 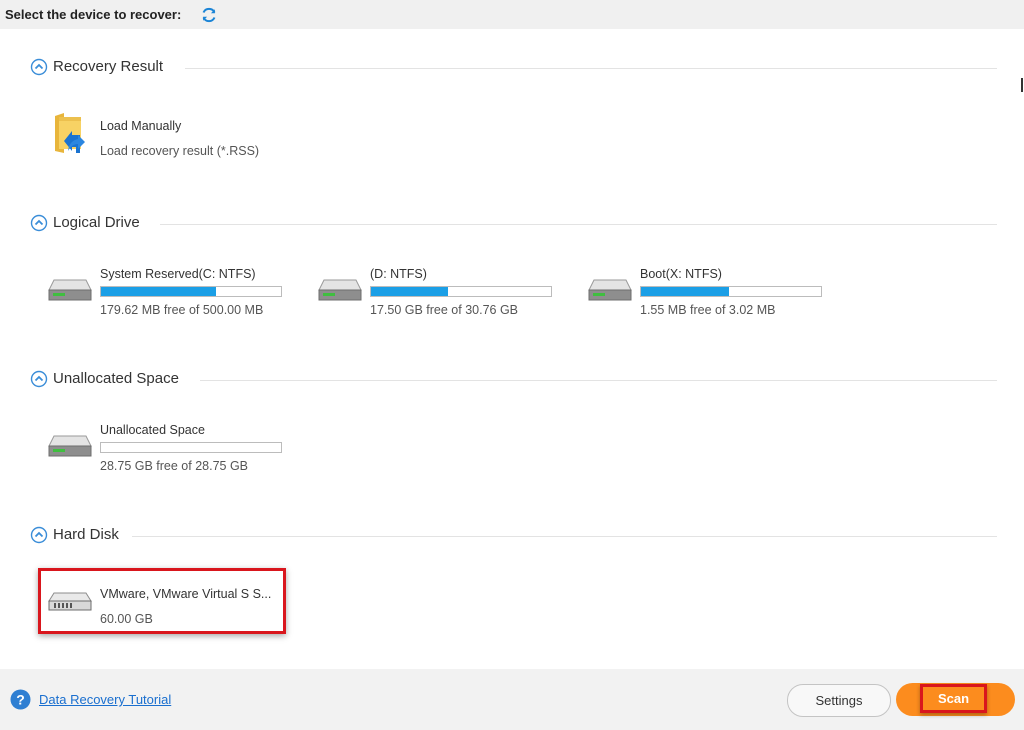 I want to click on top-bar: Select the device to recover:, so click(x=512, y=14).